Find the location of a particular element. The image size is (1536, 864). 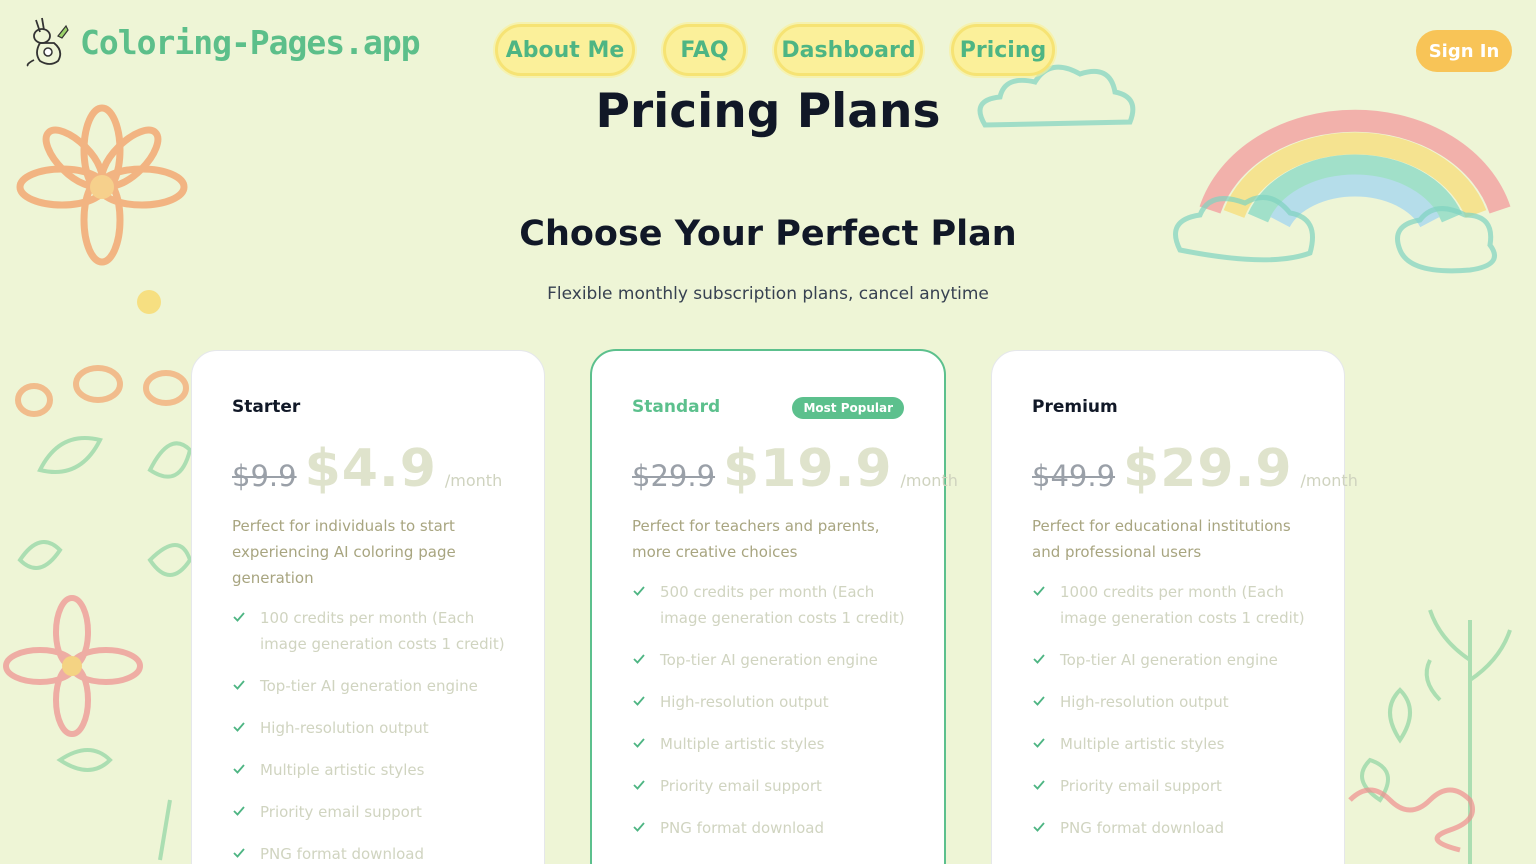

old-price: $49.9 is located at coordinates (1074, 476).